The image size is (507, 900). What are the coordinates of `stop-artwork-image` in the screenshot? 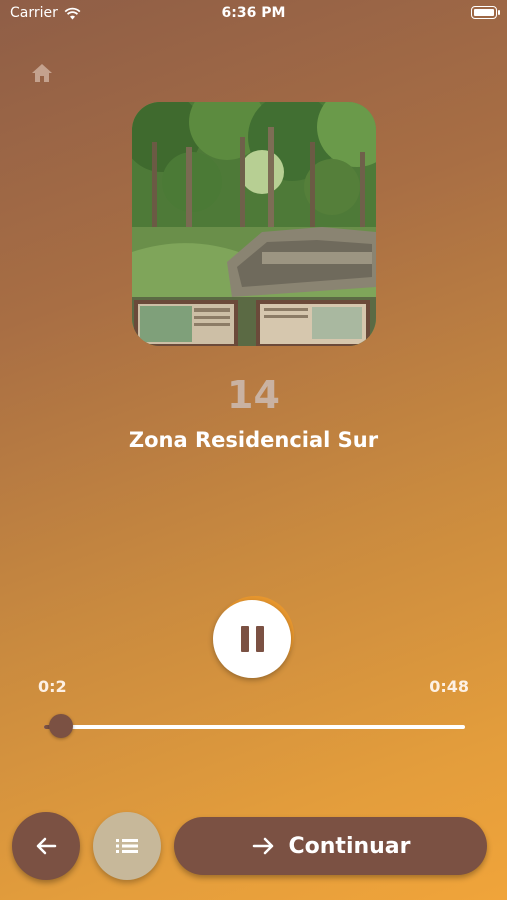 It's located at (254, 224).